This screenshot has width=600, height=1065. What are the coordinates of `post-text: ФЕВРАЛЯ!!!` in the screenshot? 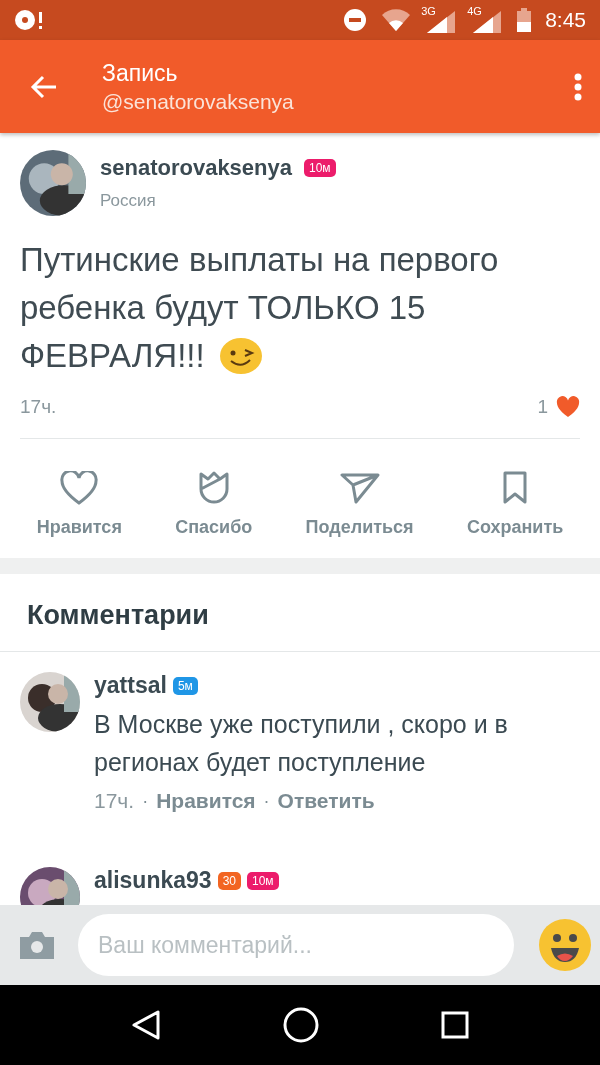 It's located at (112, 356).